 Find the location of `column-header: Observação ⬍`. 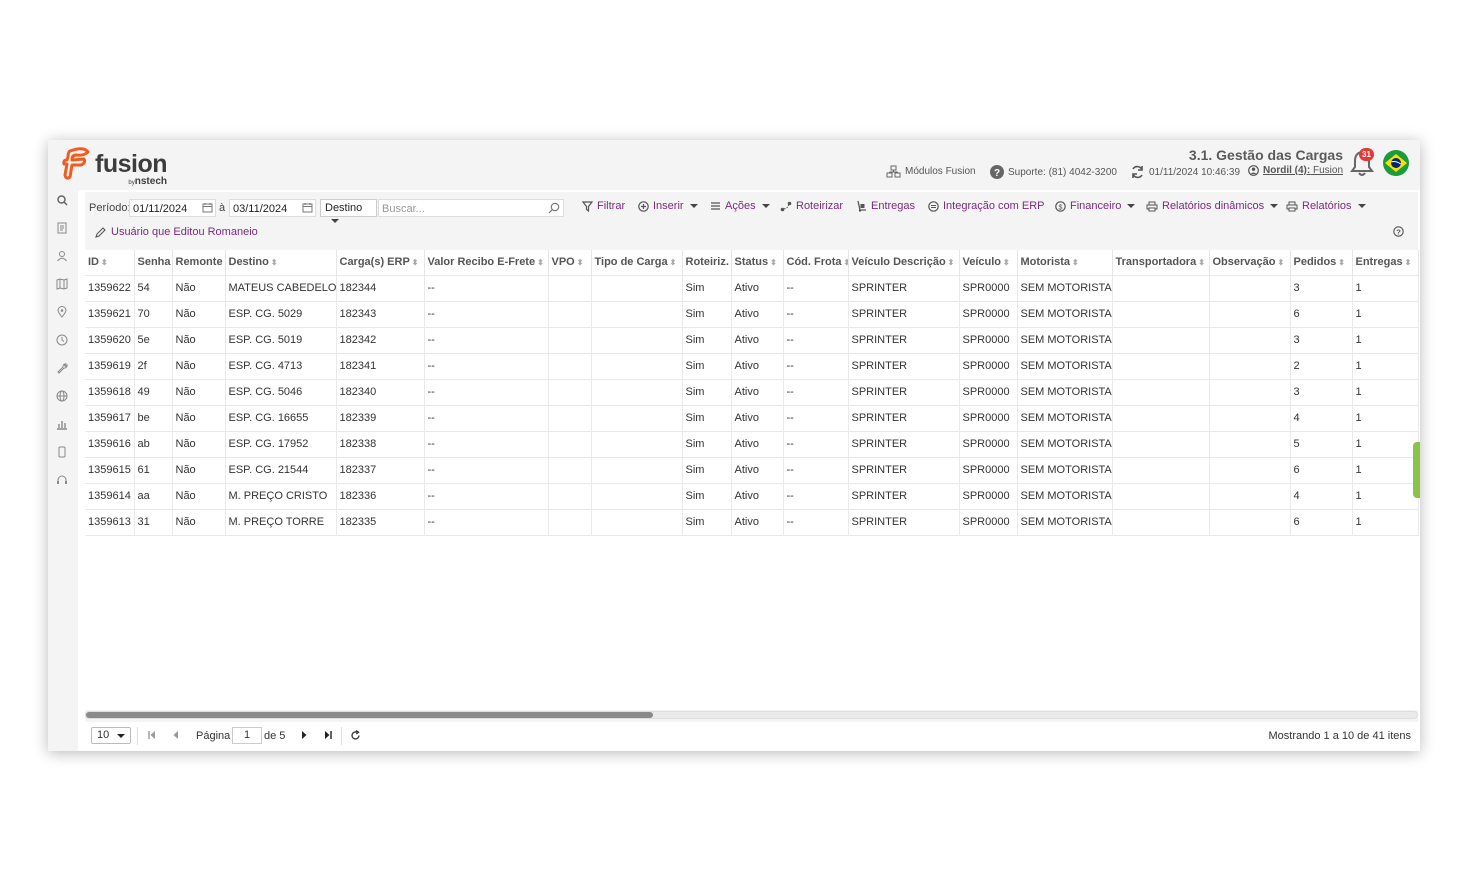

column-header: Observação ⬍ is located at coordinates (1250, 262).